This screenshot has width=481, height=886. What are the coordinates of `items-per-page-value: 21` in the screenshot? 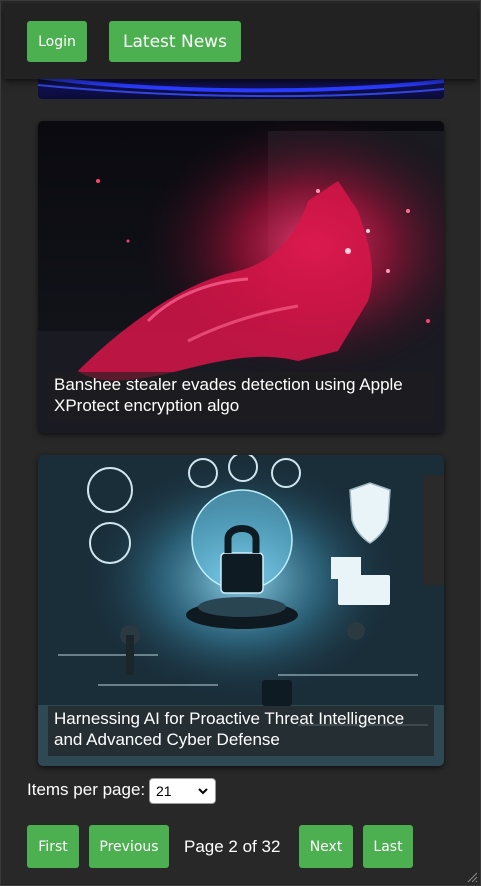 It's located at (164, 791).